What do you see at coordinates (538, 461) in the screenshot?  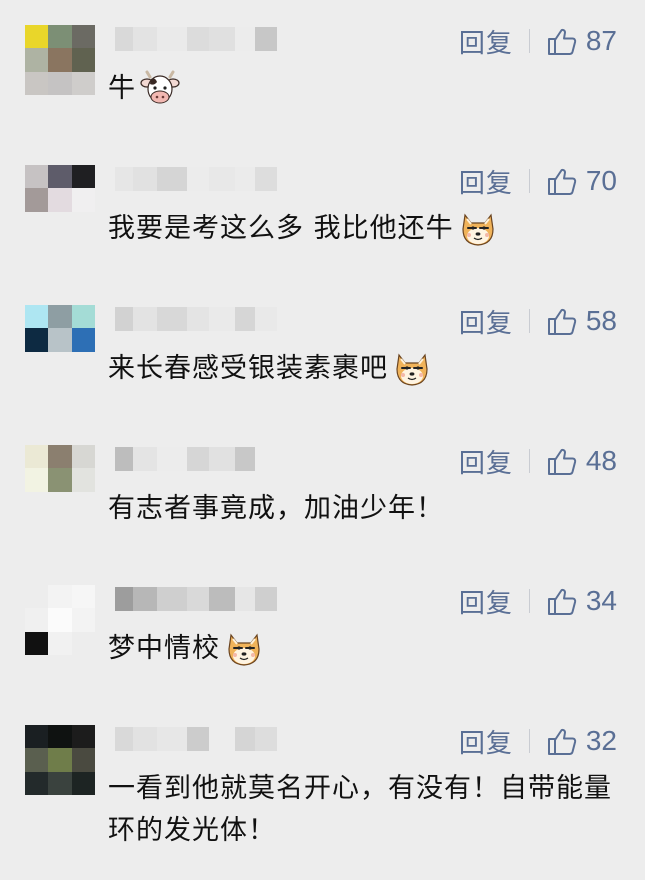 I see `comment-actions: 回复 48` at bounding box center [538, 461].